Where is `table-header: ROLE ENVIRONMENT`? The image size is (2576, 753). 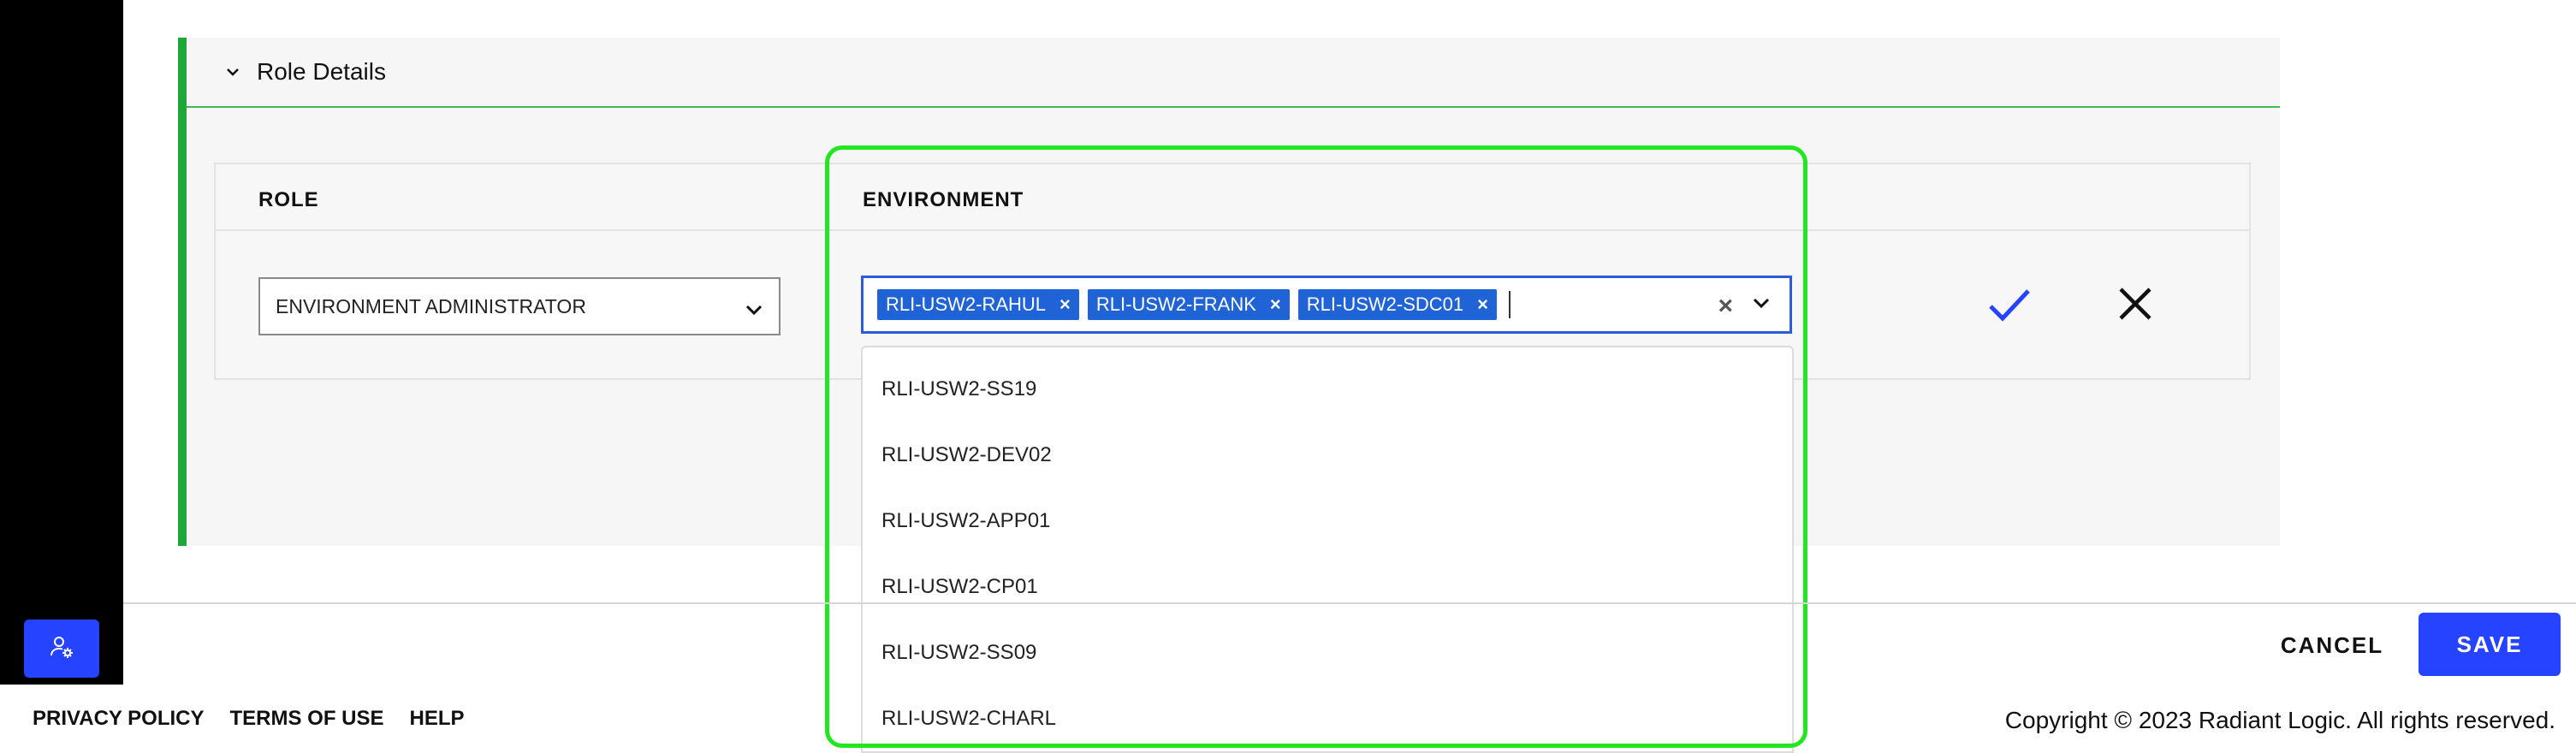
table-header: ROLE ENVIRONMENT is located at coordinates (1232, 197).